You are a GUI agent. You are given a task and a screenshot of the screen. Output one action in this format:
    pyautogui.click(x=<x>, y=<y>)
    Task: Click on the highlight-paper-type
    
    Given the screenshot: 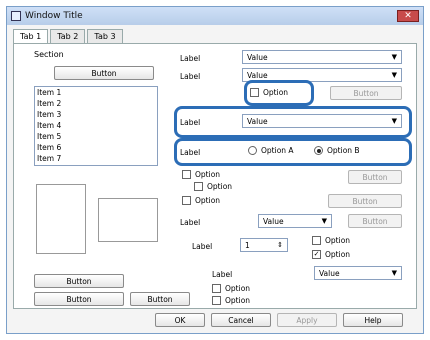 What is the action you would take?
    pyautogui.click(x=293, y=122)
    